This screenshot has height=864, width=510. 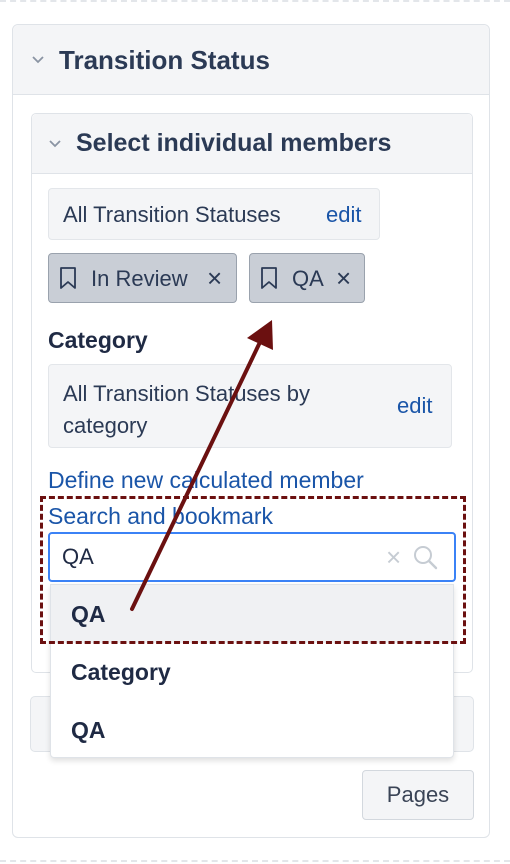 I want to click on panel-header: Transition Status, so click(x=251, y=60).